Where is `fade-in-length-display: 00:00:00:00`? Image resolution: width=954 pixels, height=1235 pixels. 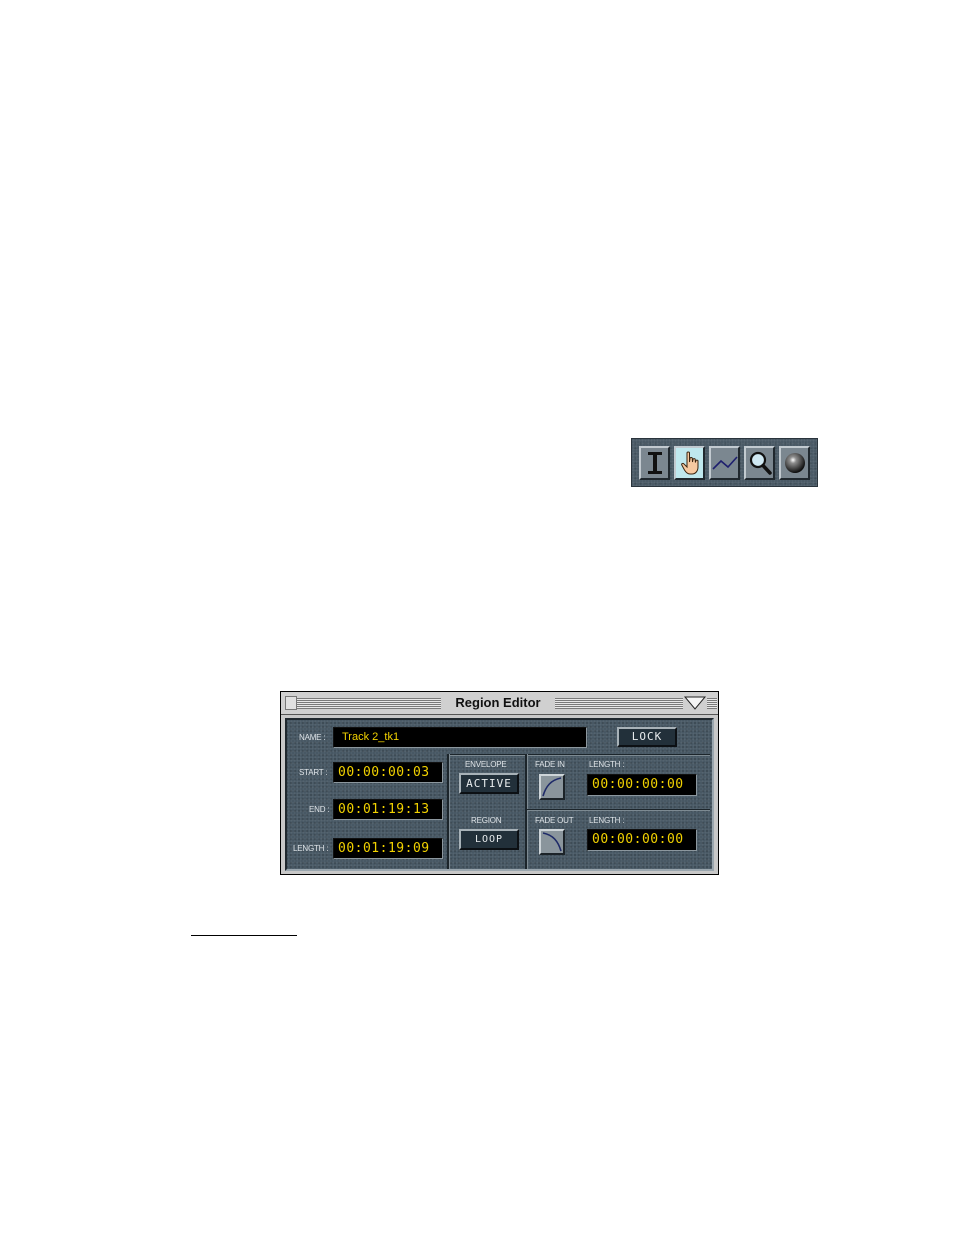
fade-in-length-display: 00:00:00:00 is located at coordinates (642, 785).